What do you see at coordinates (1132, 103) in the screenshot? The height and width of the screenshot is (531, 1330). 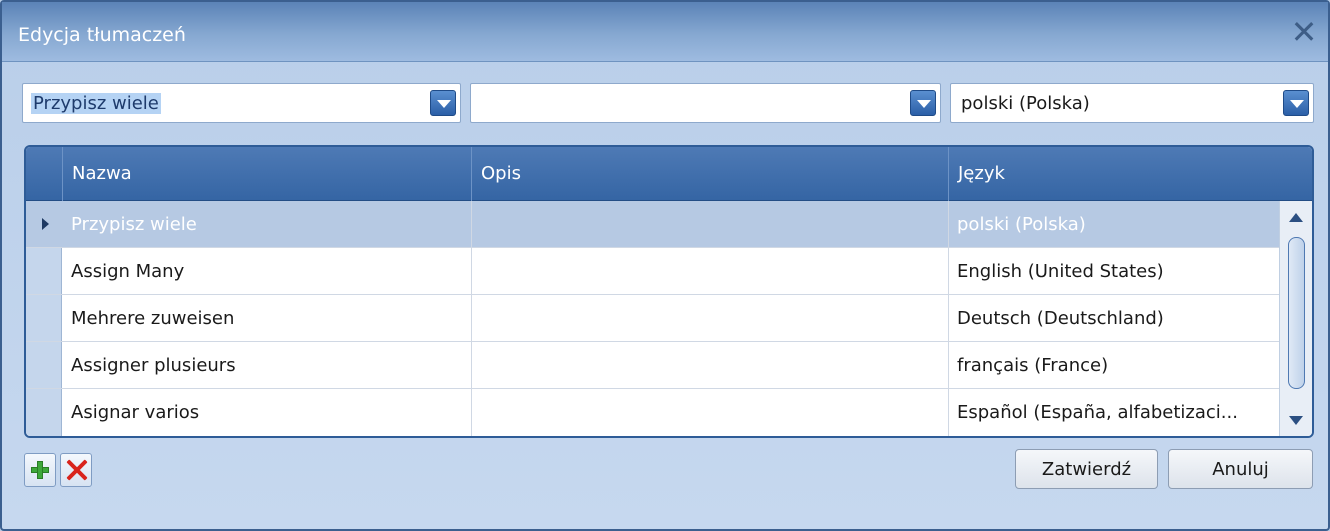 I see `language-combo: polski (Polska)` at bounding box center [1132, 103].